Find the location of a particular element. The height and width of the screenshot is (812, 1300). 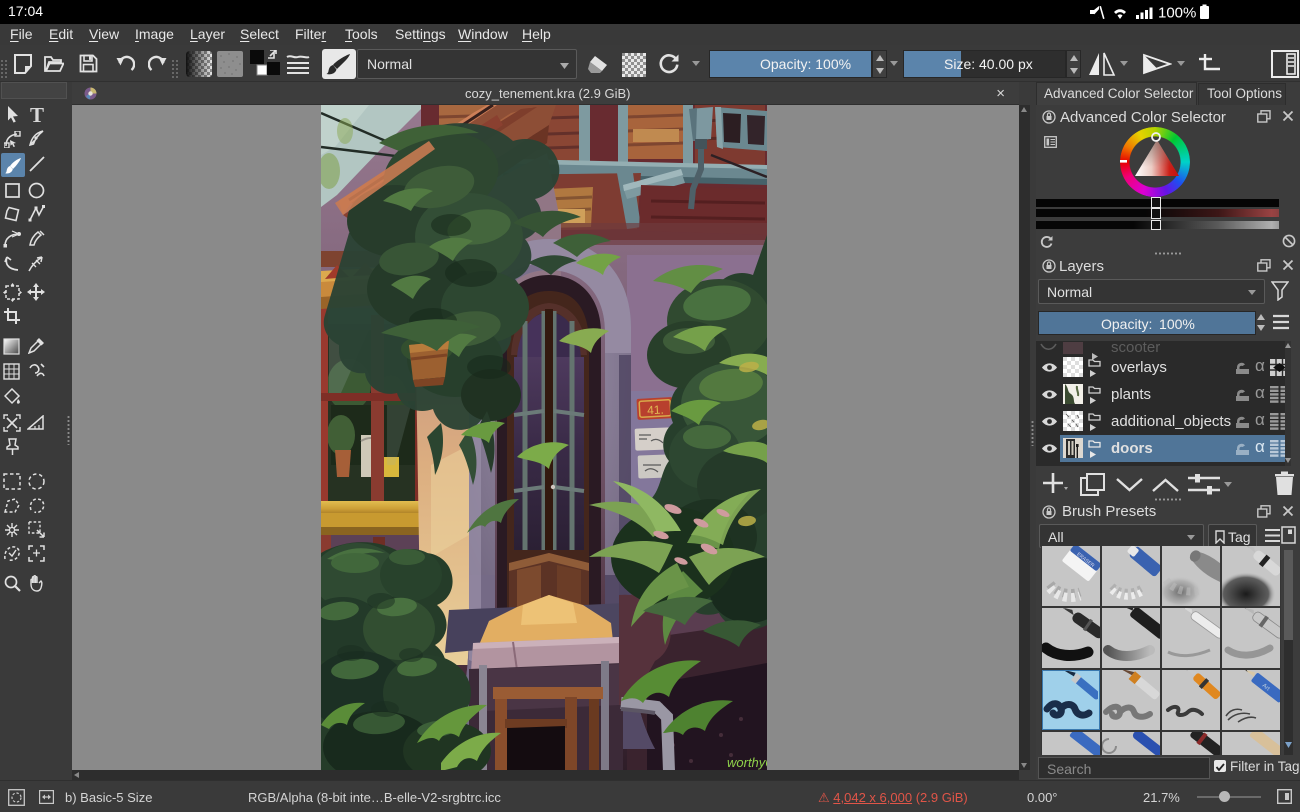

svg-text: 41. is located at coordinates (655, 410).